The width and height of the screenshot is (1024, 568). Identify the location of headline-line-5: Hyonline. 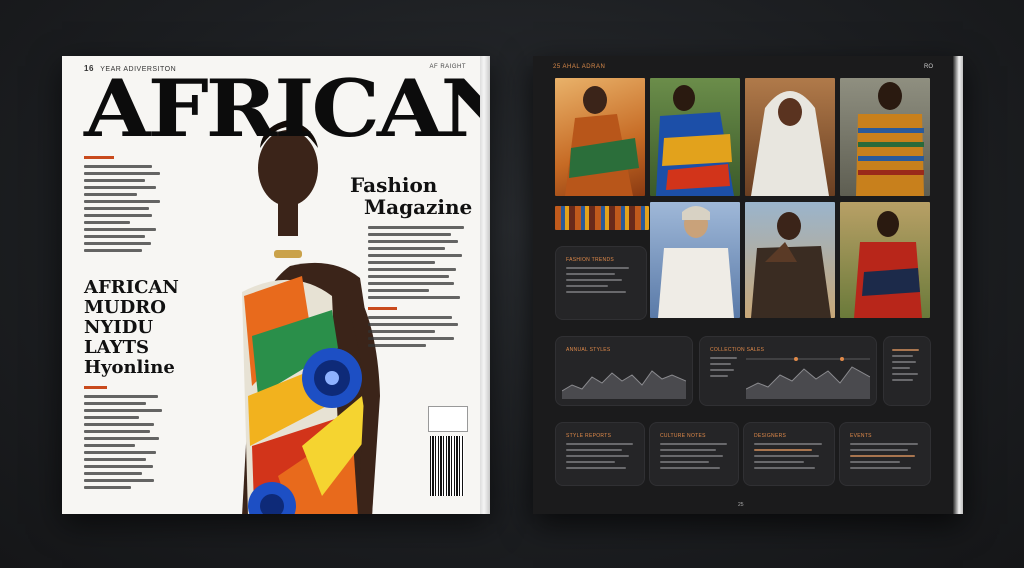
(129, 367).